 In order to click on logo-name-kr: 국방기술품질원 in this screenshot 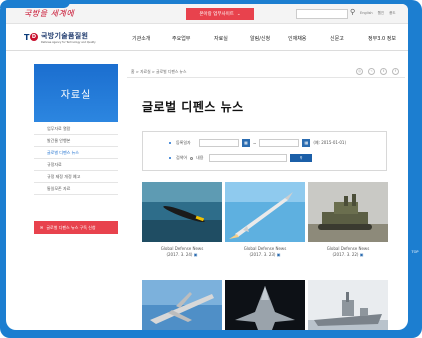, I will do `click(65, 36)`.